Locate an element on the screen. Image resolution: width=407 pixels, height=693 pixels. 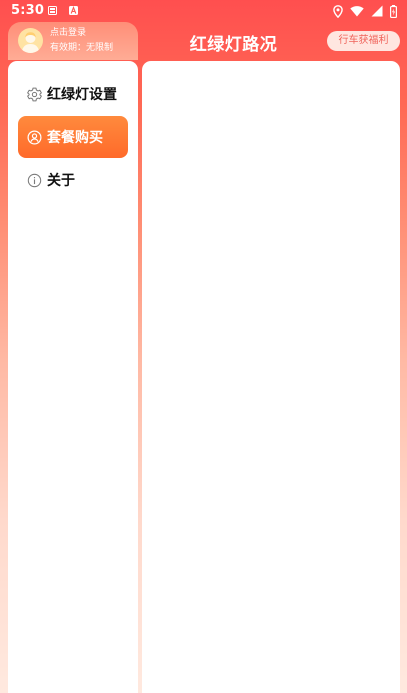
avatar is located at coordinates (30, 40).